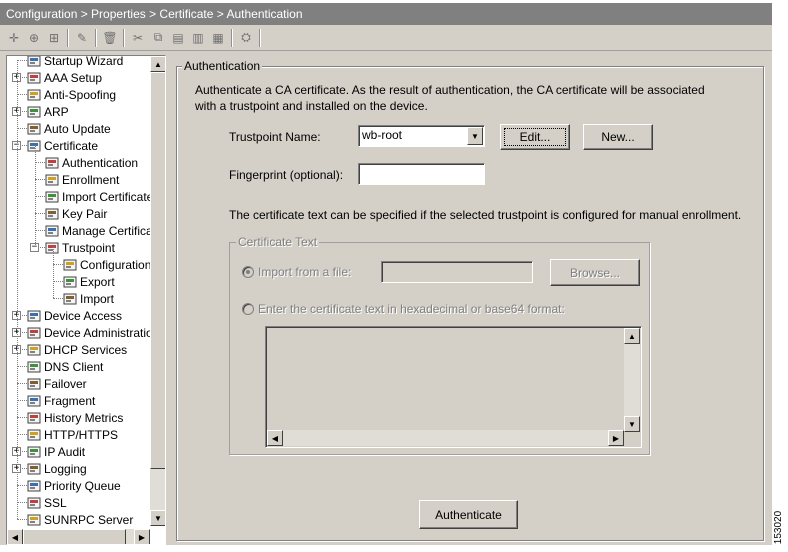  Describe the element at coordinates (56, 451) in the screenshot. I see `tree-item-ip-audit: IP Audit` at that location.